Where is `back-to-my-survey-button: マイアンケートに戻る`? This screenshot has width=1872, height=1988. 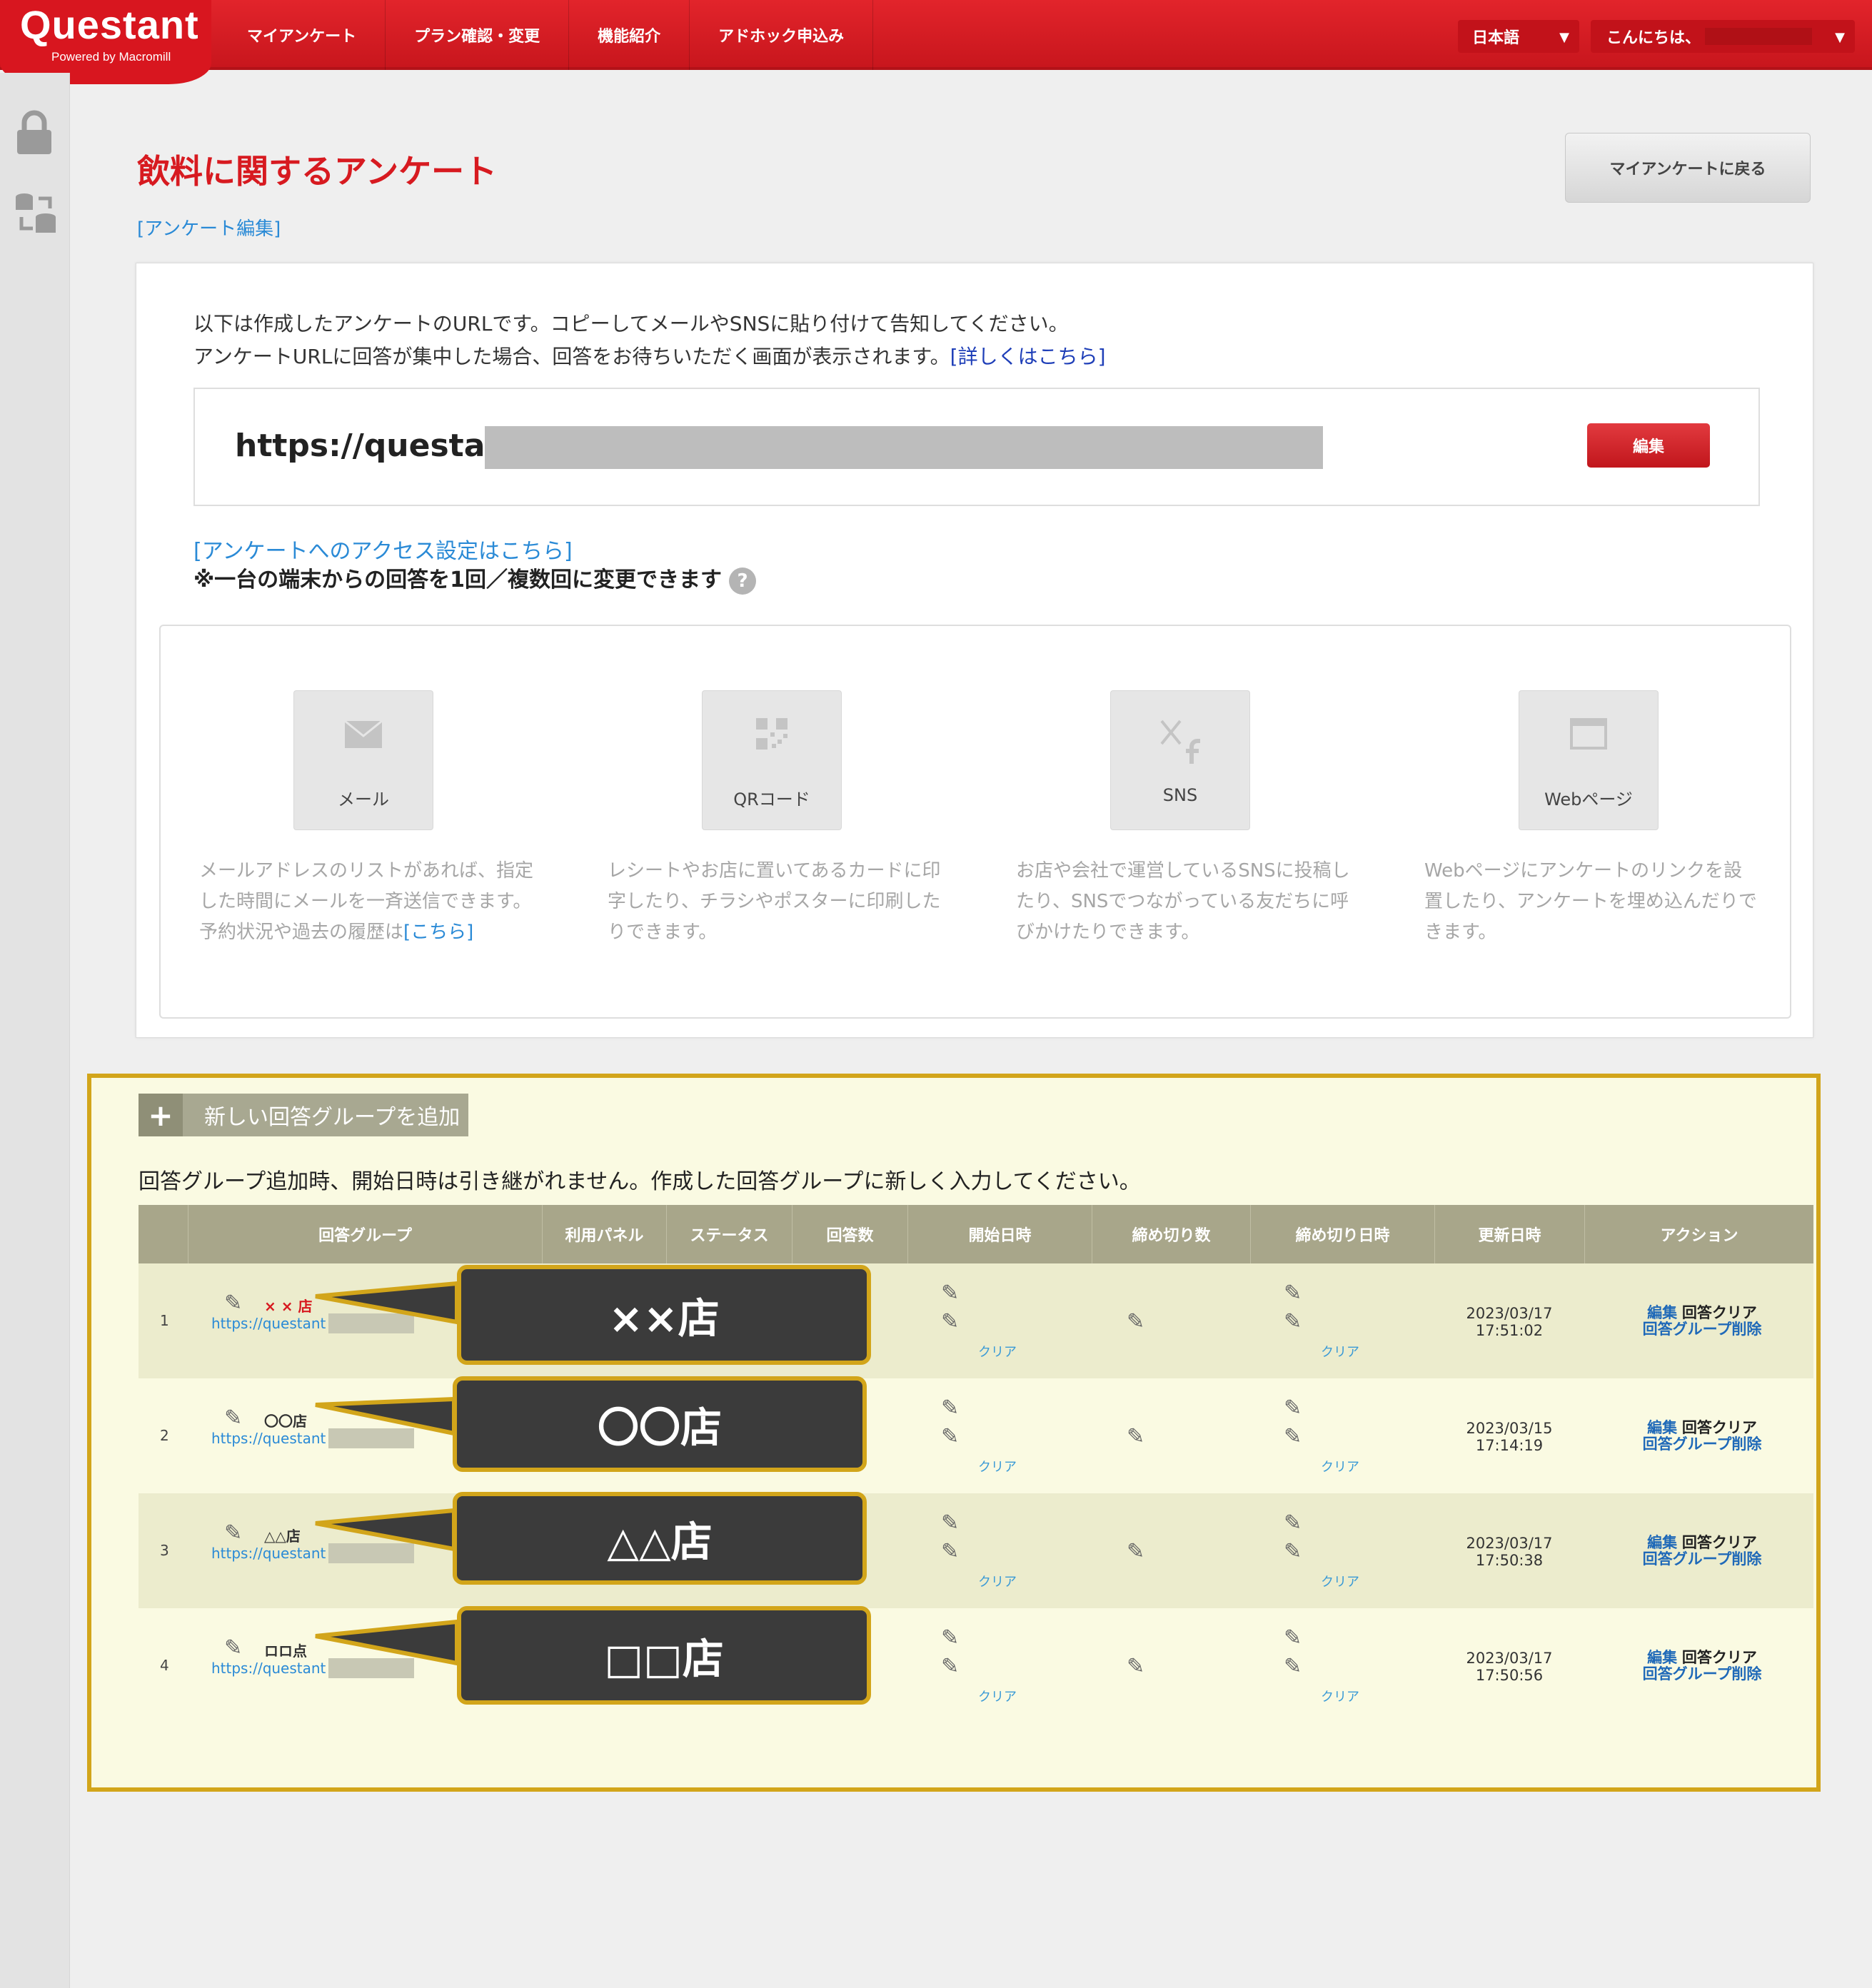
back-to-my-survey-button: マイアンケートに戻る is located at coordinates (1688, 168).